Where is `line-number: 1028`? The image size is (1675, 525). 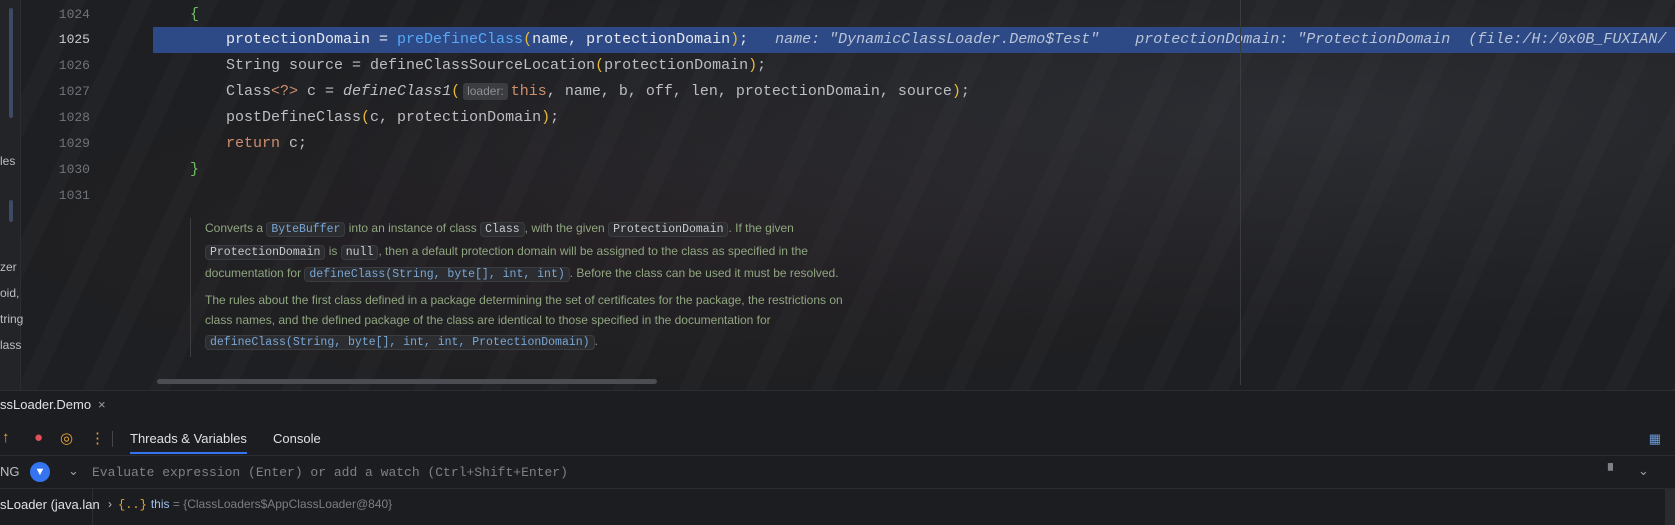
line-number: 1028 is located at coordinates (62, 117).